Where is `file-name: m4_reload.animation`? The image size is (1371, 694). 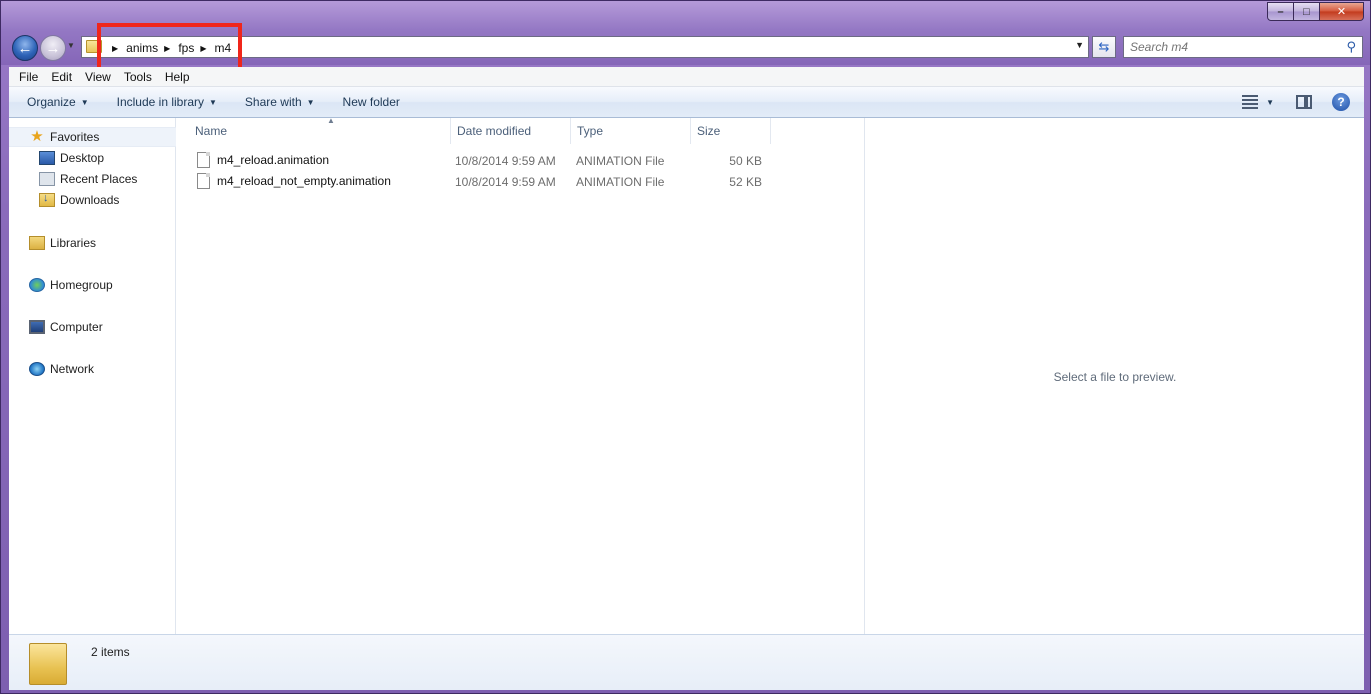
file-name: m4_reload.animation is located at coordinates (273, 160).